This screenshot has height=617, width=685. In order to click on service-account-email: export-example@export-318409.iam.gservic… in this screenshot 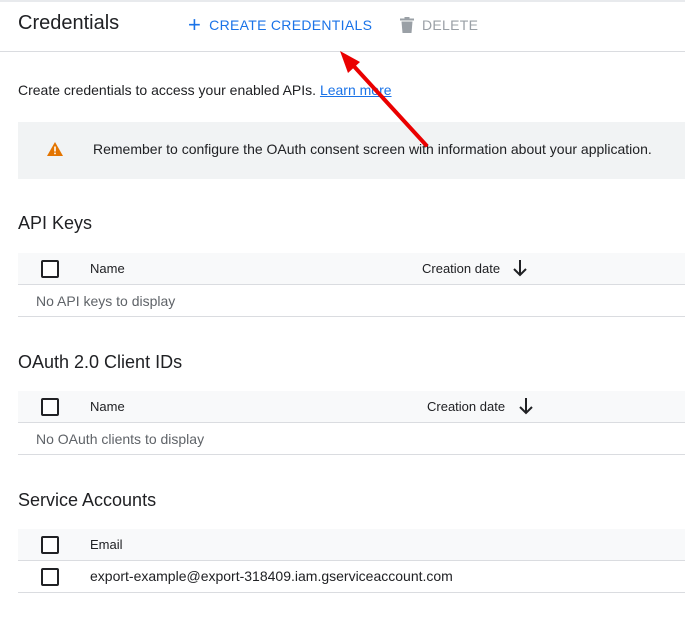, I will do `click(271, 576)`.